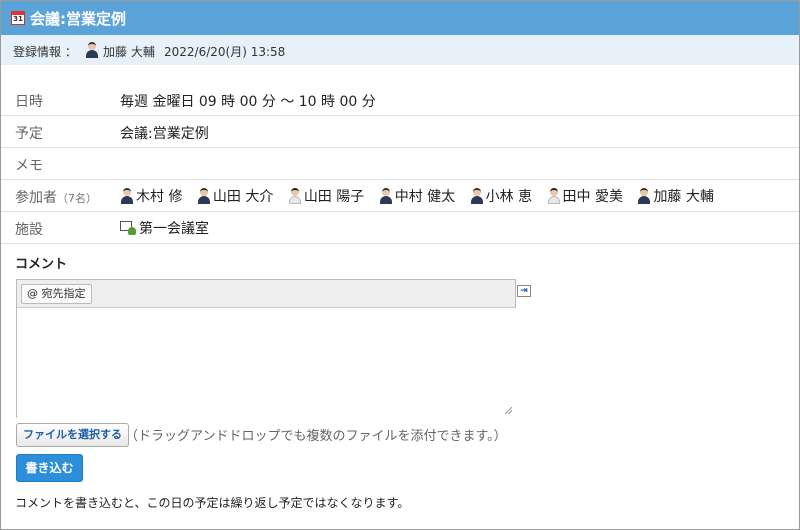 The image size is (800, 530). I want to click on row-datetime: 日時 毎週 金曜日 09 時 00 分 〜 10 時 00 分, so click(400, 99).